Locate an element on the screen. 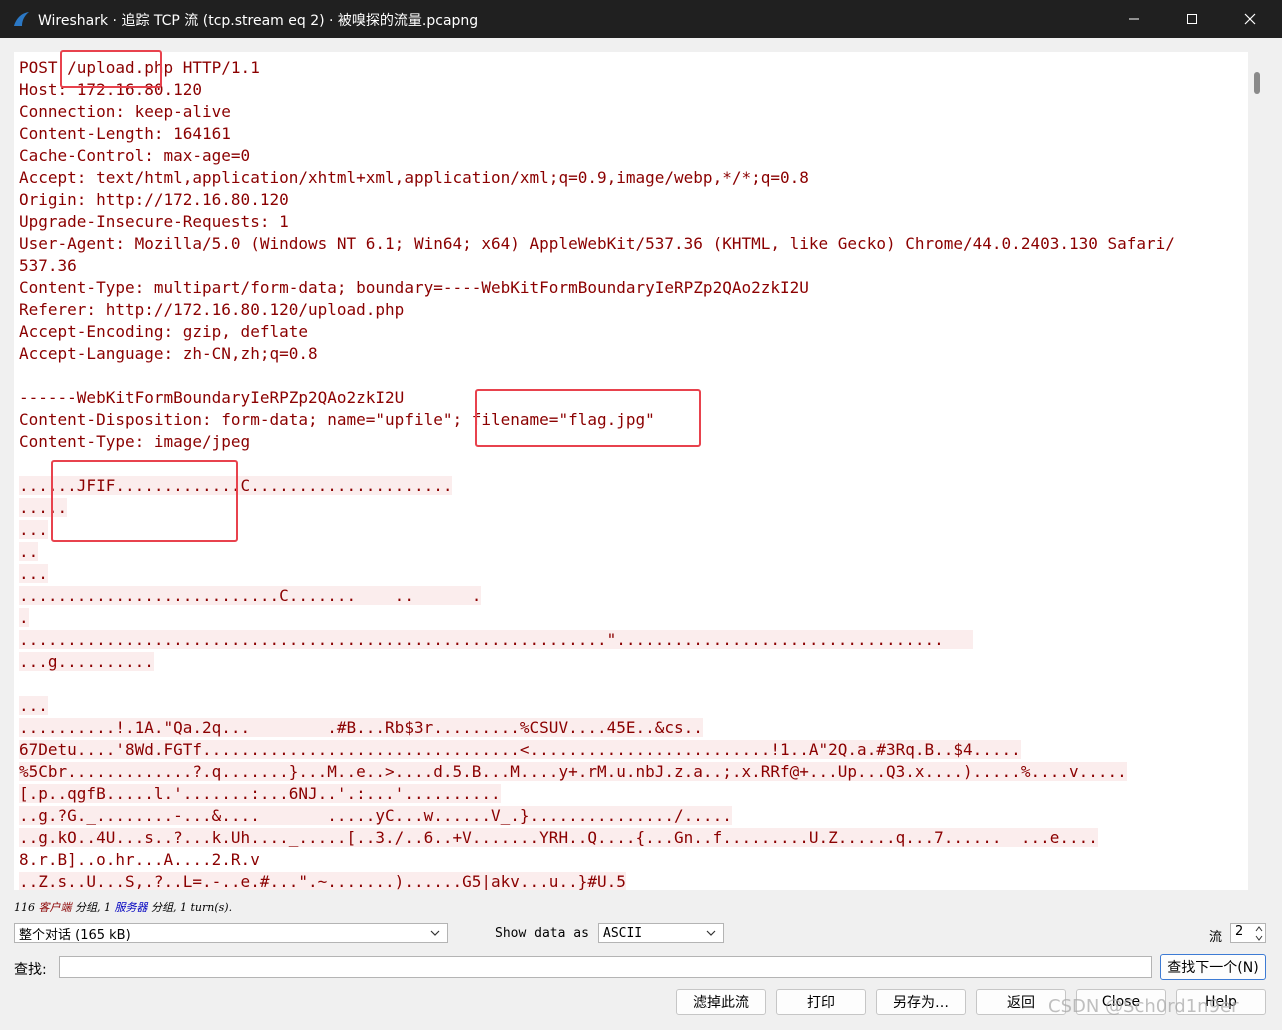 The height and width of the screenshot is (1030, 1282). wireshark-fin-icon is located at coordinates (21, 19).